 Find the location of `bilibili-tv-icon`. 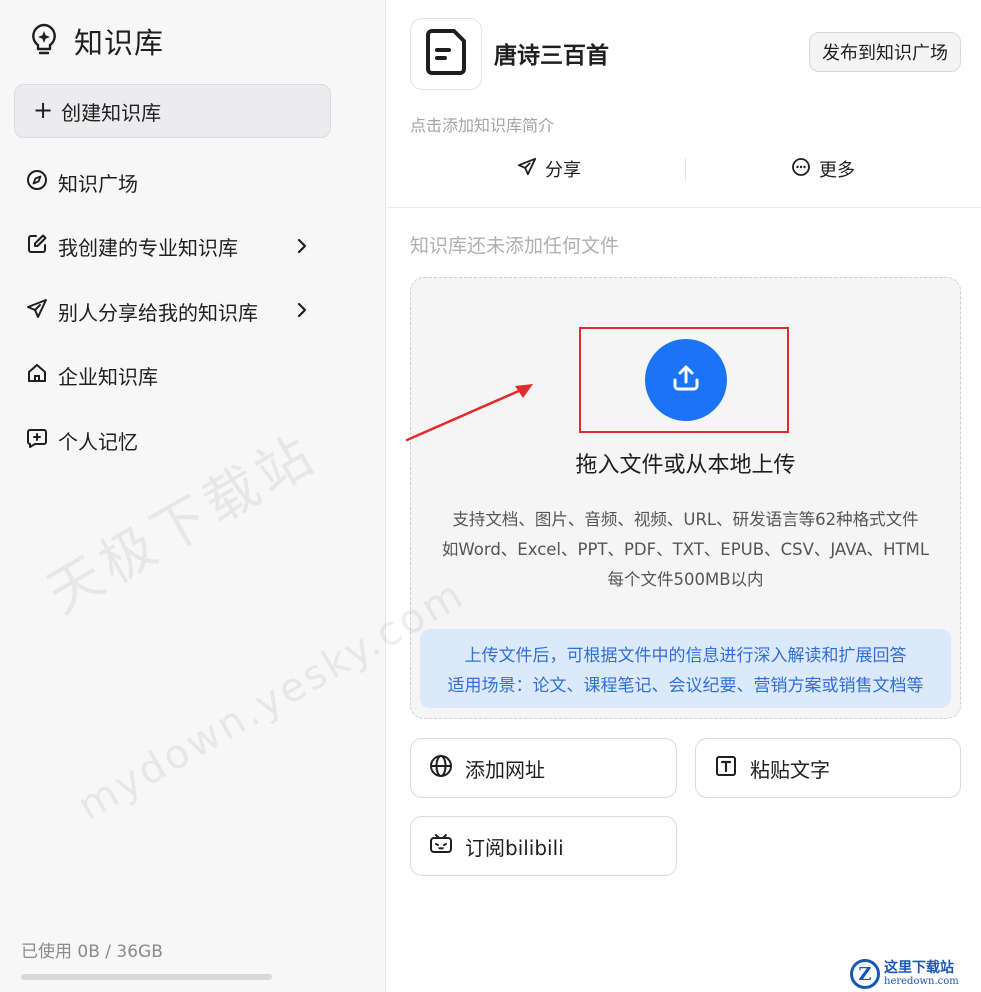

bilibili-tv-icon is located at coordinates (441, 846).